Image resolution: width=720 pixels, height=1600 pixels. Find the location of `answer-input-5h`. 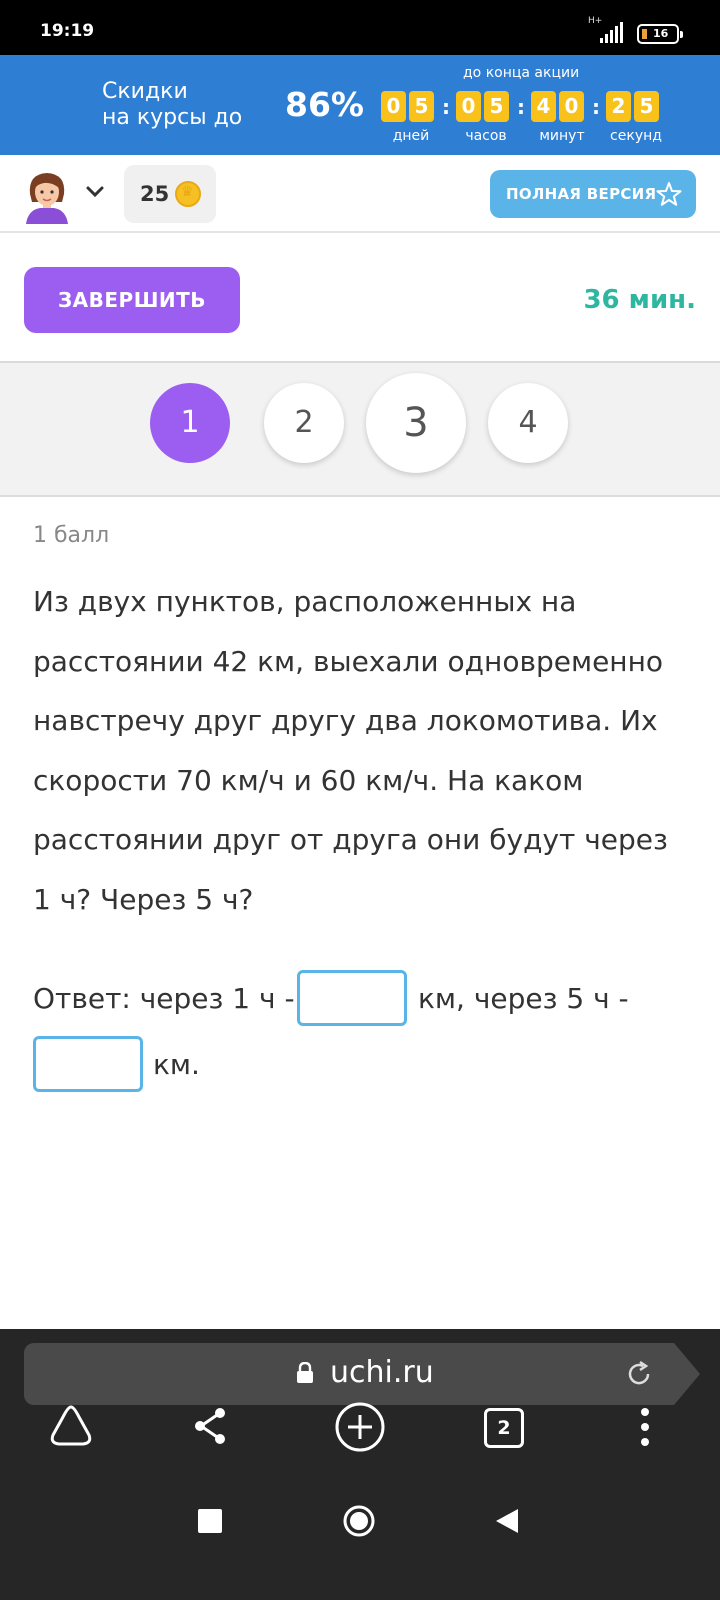

answer-input-5h is located at coordinates (88, 1064).